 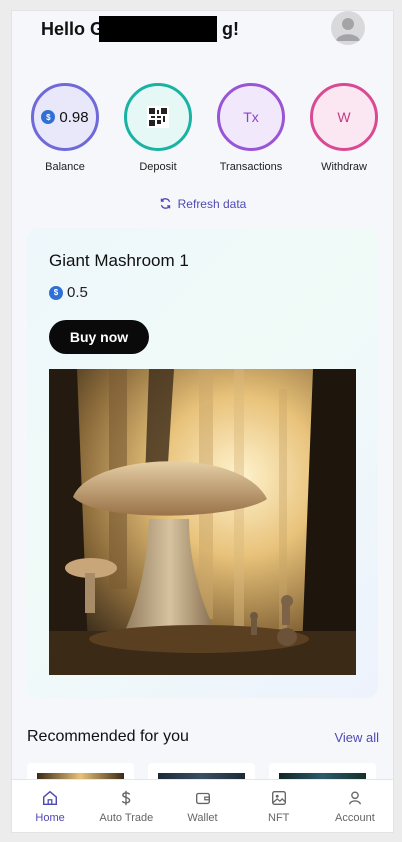 What do you see at coordinates (231, 29) in the screenshot?
I see `greeting-end: g!` at bounding box center [231, 29].